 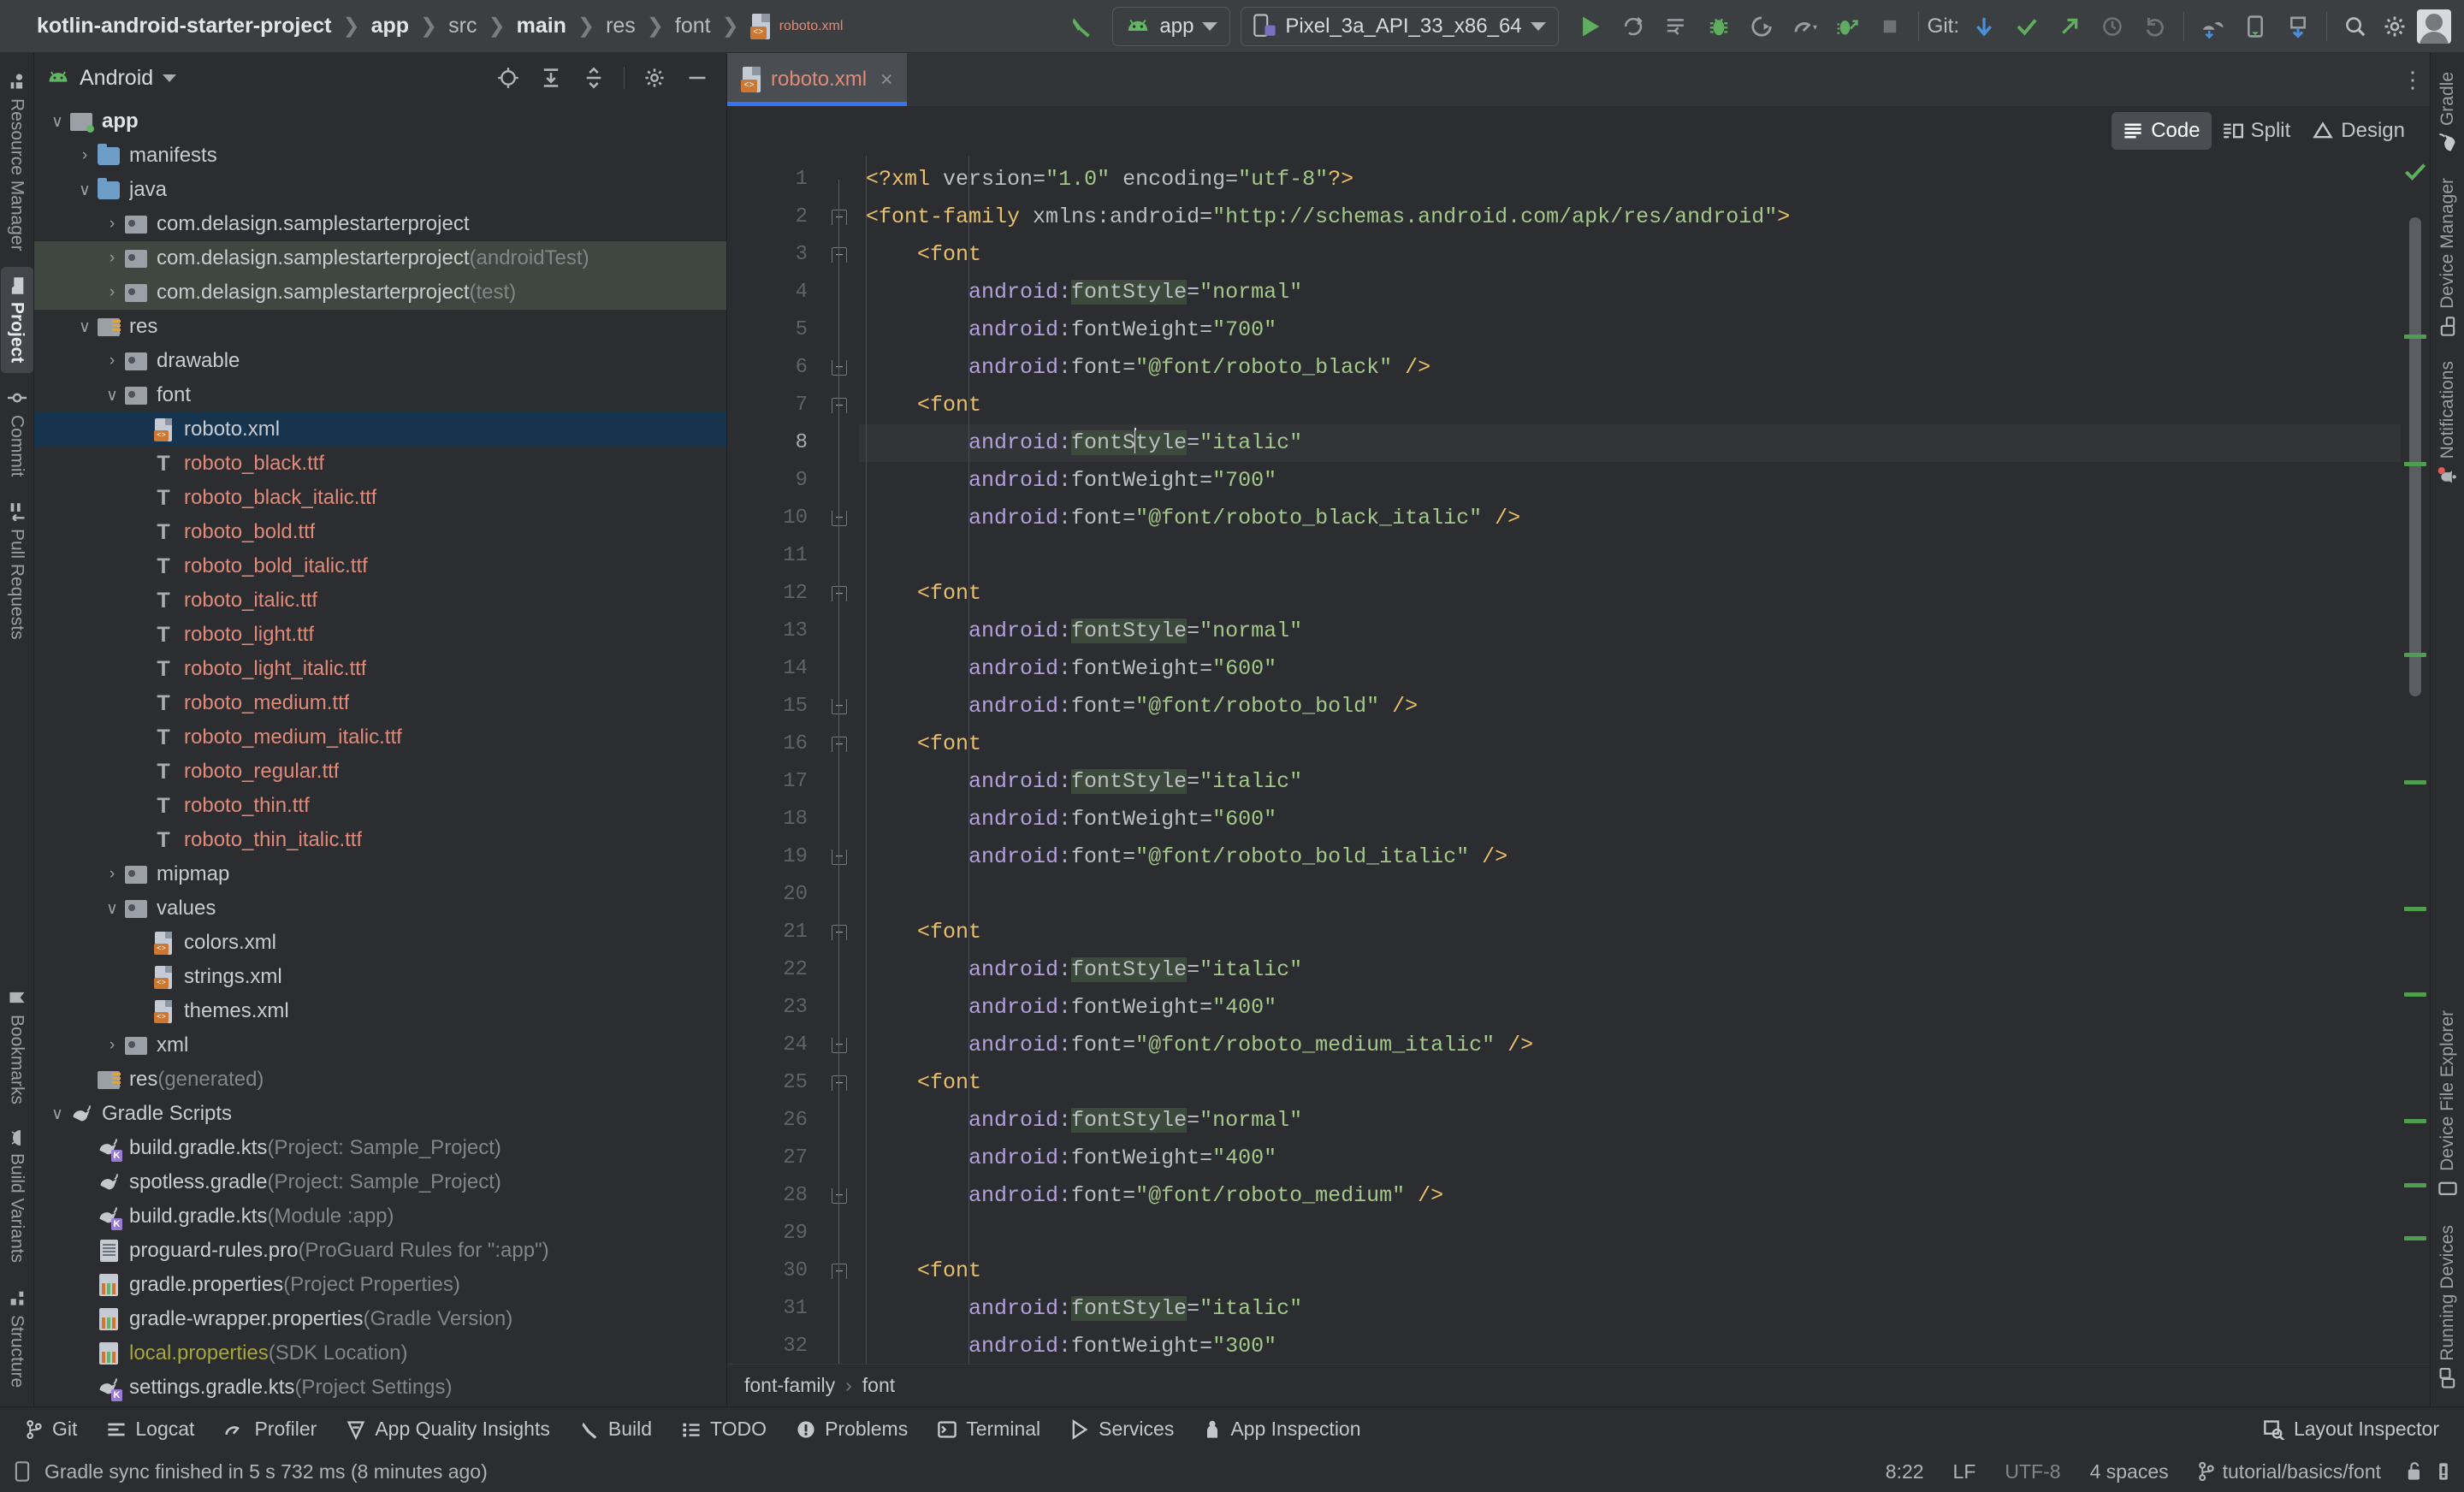 What do you see at coordinates (789, 1385) in the screenshot?
I see `editor-breadcrumb-item: font-family` at bounding box center [789, 1385].